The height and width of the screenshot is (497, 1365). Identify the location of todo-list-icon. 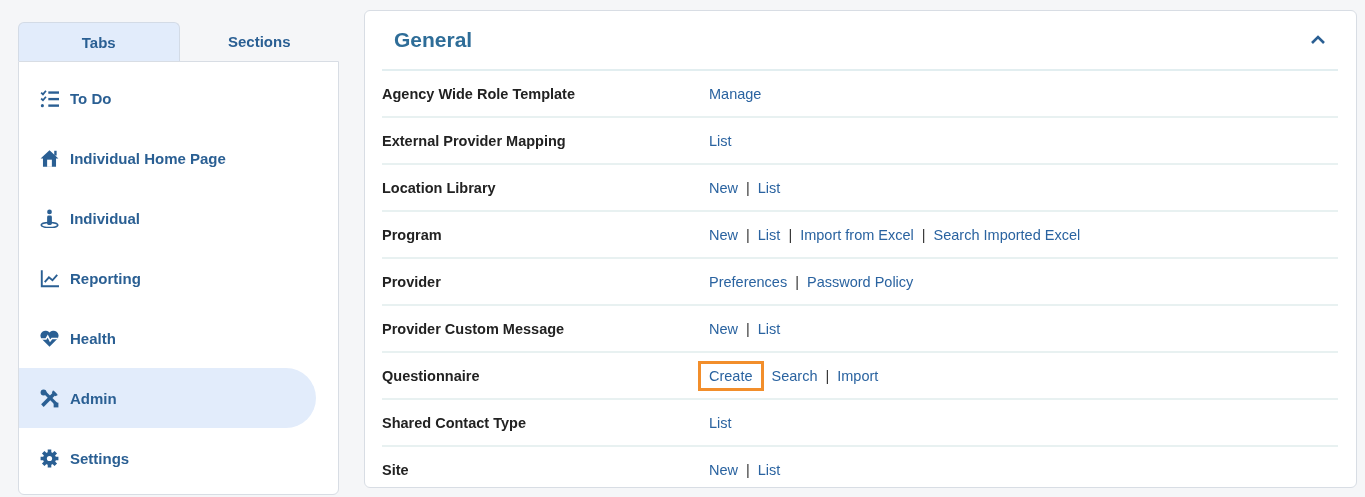
(49, 98).